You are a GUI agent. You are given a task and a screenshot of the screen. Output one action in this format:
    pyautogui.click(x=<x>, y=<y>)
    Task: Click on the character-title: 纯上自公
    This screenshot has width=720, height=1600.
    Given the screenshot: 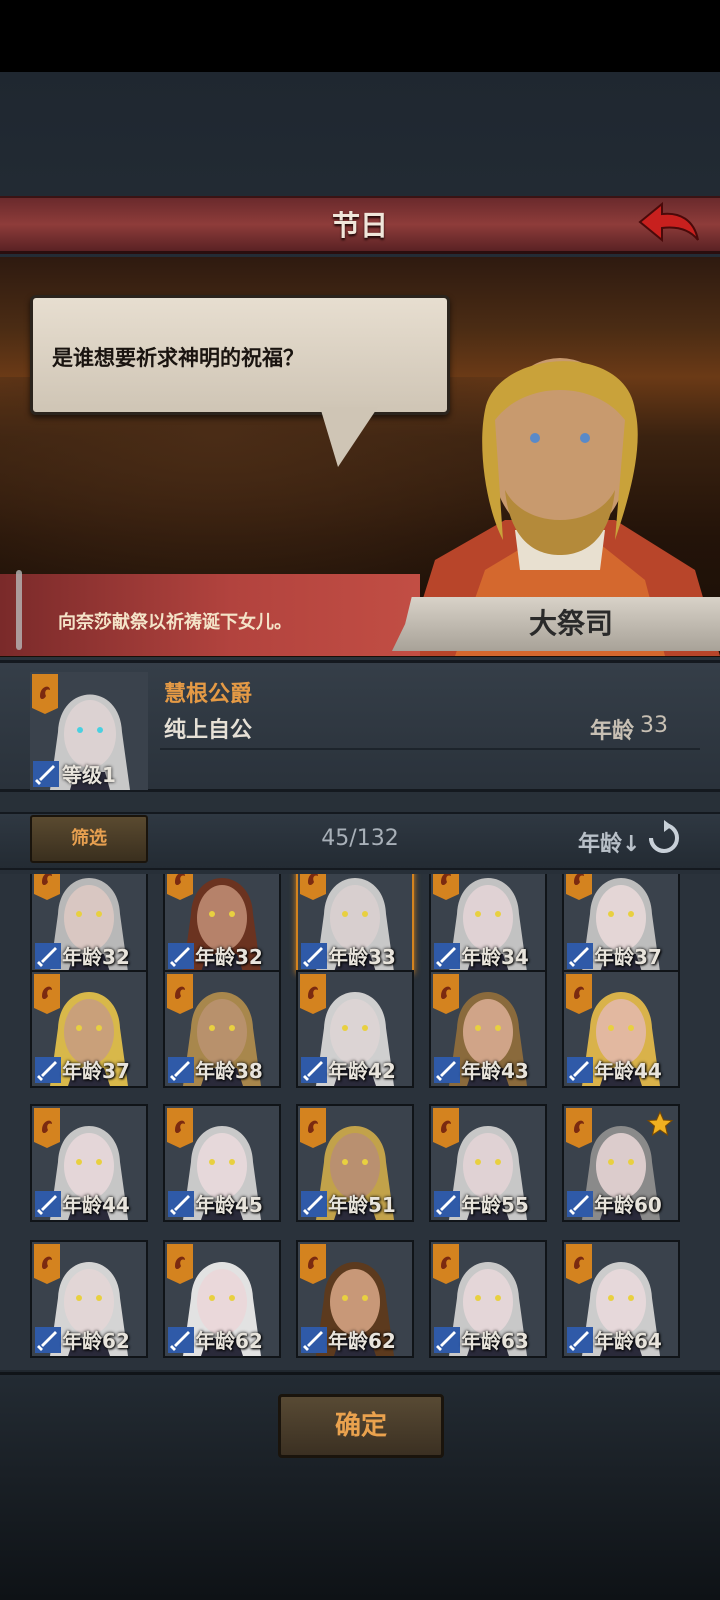 What is the action you would take?
    pyautogui.click(x=208, y=730)
    